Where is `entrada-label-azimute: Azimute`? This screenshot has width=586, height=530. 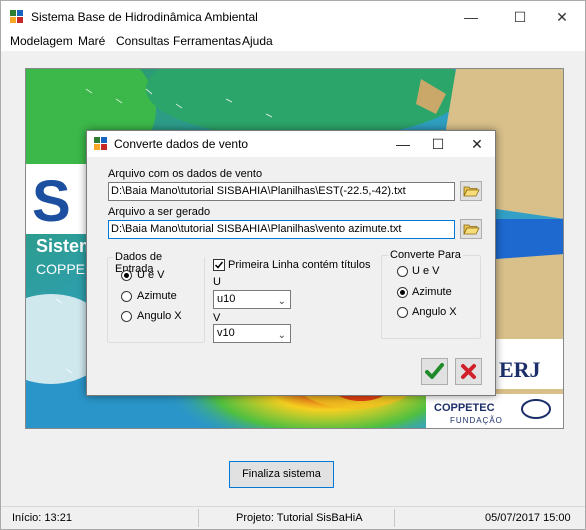 entrada-label-azimute: Azimute is located at coordinates (157, 296).